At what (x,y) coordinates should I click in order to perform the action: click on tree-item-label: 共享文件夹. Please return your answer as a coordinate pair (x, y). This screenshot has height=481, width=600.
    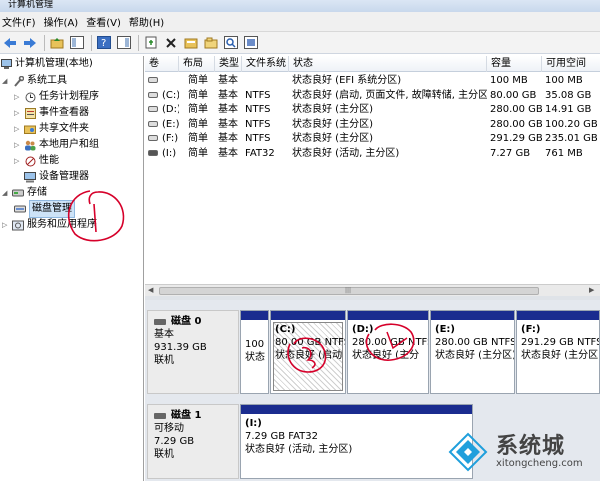
    Looking at the image, I should click on (64, 128).